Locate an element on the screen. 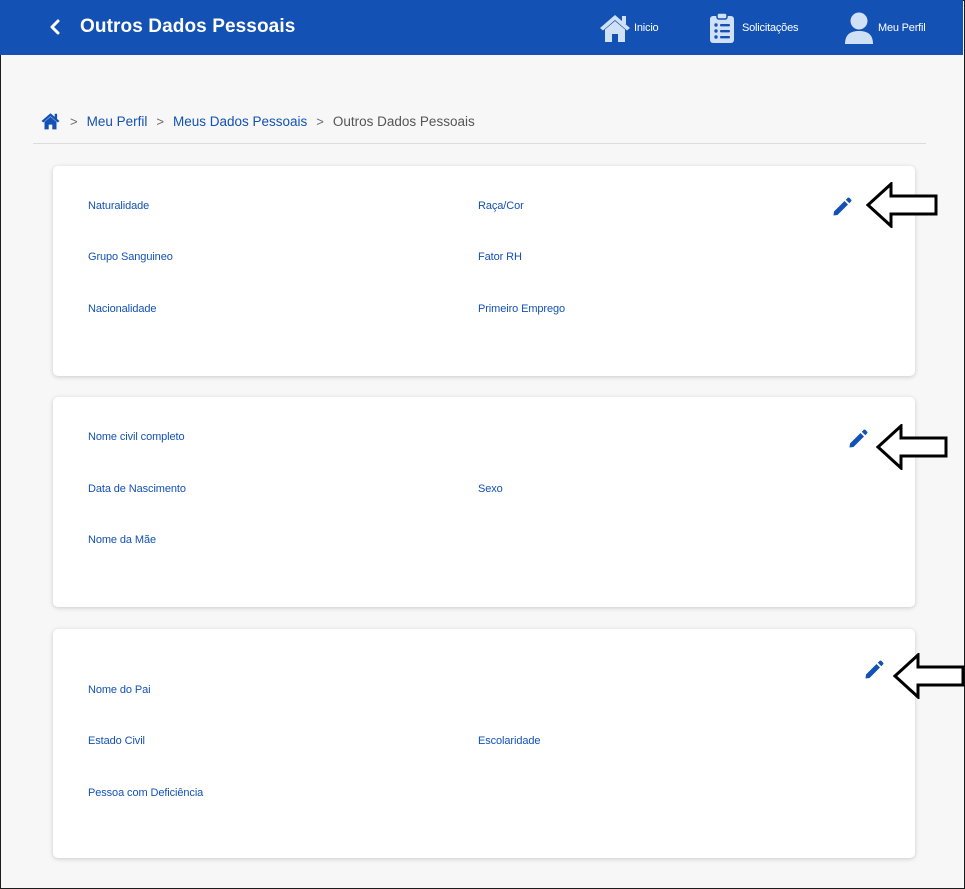 This screenshot has width=965, height=889. back-button is located at coordinates (55, 27).